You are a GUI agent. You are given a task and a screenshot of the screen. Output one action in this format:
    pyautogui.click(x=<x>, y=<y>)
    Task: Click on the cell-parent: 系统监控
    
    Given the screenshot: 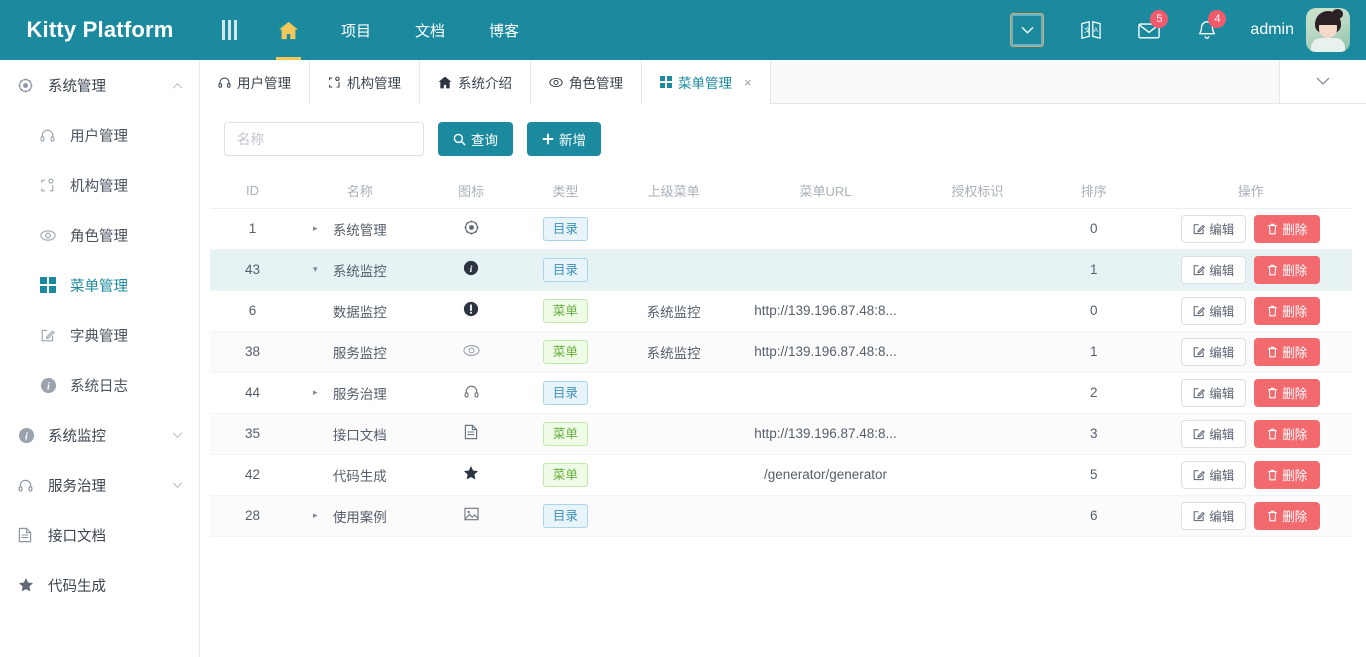 What is the action you would take?
    pyautogui.click(x=673, y=352)
    